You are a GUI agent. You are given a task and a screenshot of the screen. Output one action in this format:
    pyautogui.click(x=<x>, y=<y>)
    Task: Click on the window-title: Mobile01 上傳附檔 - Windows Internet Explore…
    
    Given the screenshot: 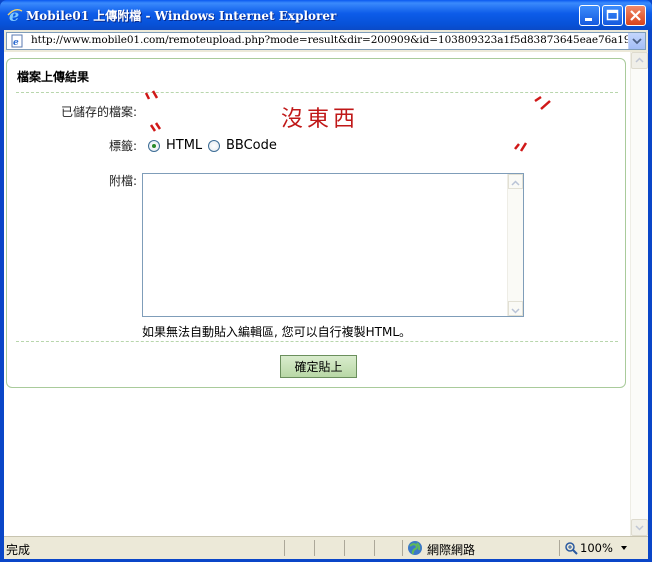 What is the action you would take?
    pyautogui.click(x=181, y=16)
    